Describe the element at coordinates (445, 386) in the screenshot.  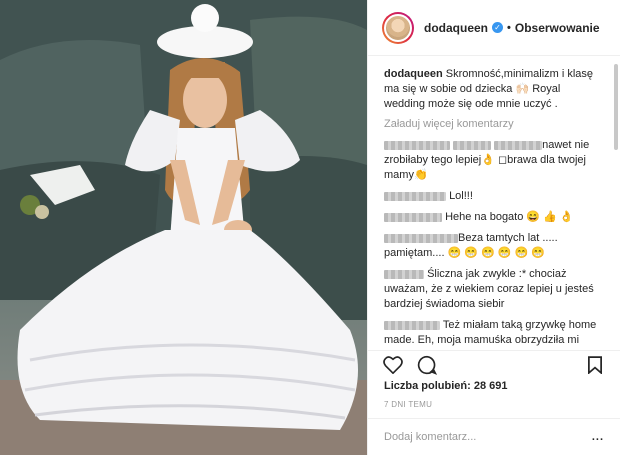
I see `likes-count: Liczba polubień: 28 691` at that location.